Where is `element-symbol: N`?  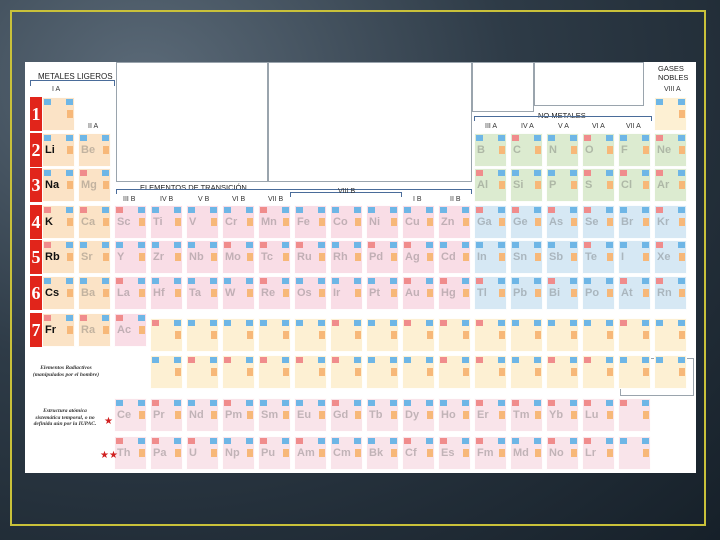 element-symbol: N is located at coordinates (553, 150).